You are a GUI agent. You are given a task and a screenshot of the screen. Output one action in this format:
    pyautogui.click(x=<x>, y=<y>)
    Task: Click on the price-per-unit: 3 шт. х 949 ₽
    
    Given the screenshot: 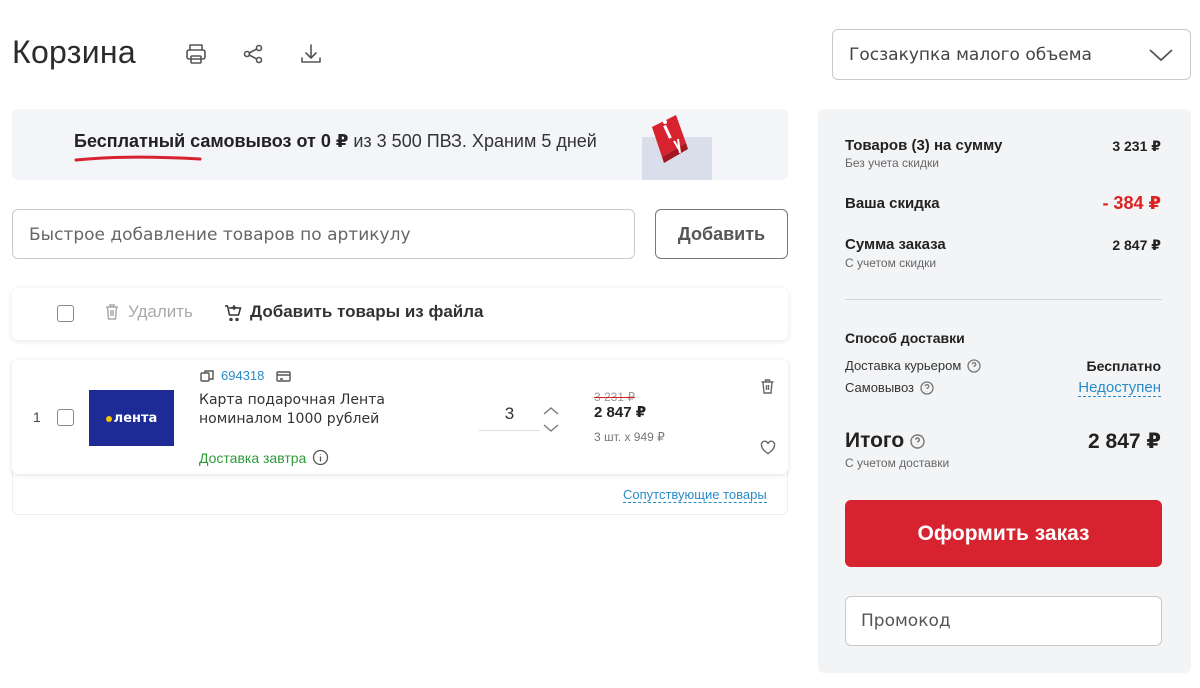 What is the action you would take?
    pyautogui.click(x=629, y=437)
    